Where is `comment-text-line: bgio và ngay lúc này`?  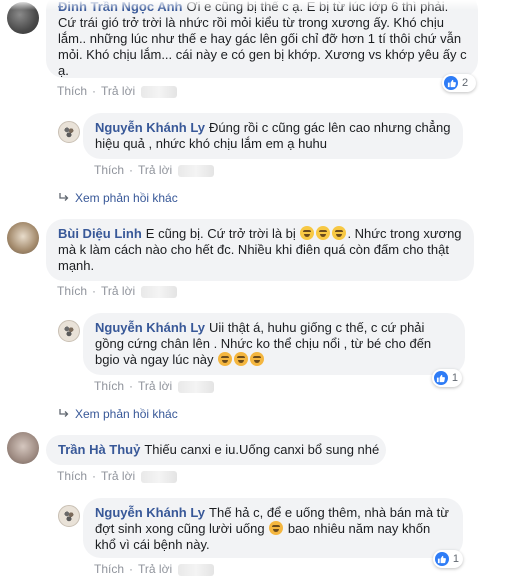
comment-text-line: bgio và ngay lúc này is located at coordinates (154, 359).